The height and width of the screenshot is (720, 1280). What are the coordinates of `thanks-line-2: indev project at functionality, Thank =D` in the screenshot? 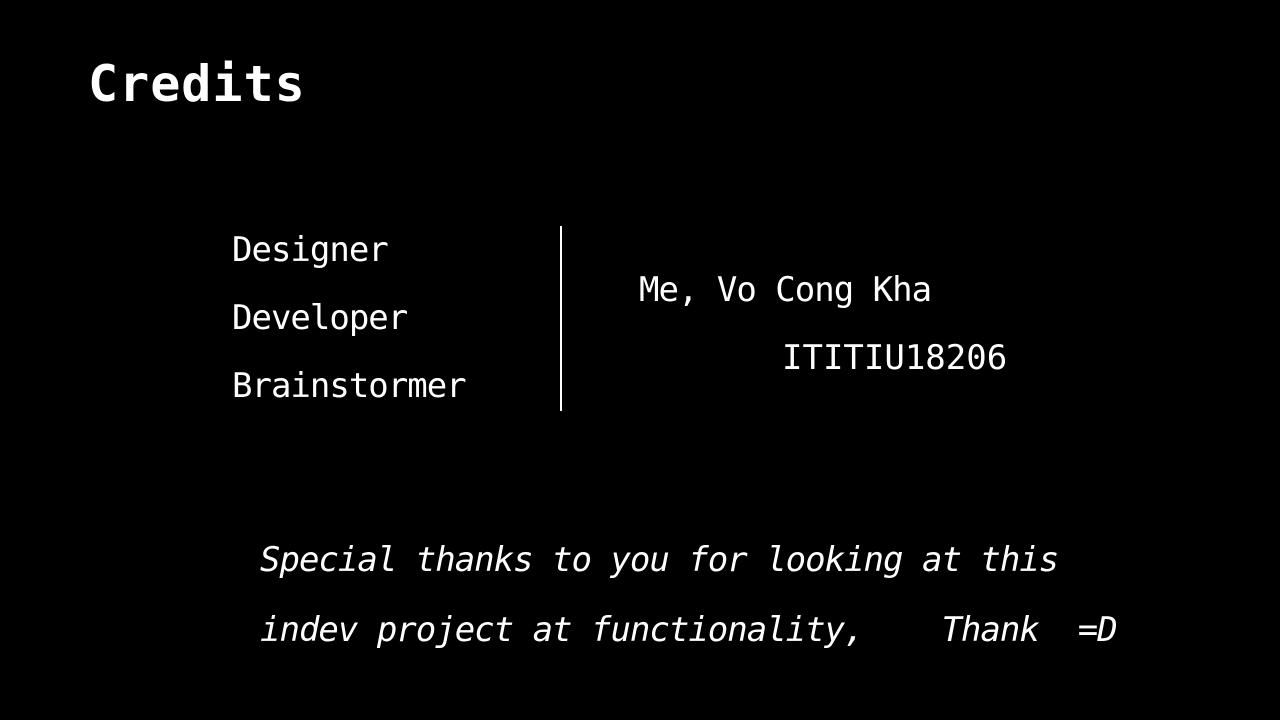 It's located at (689, 630).